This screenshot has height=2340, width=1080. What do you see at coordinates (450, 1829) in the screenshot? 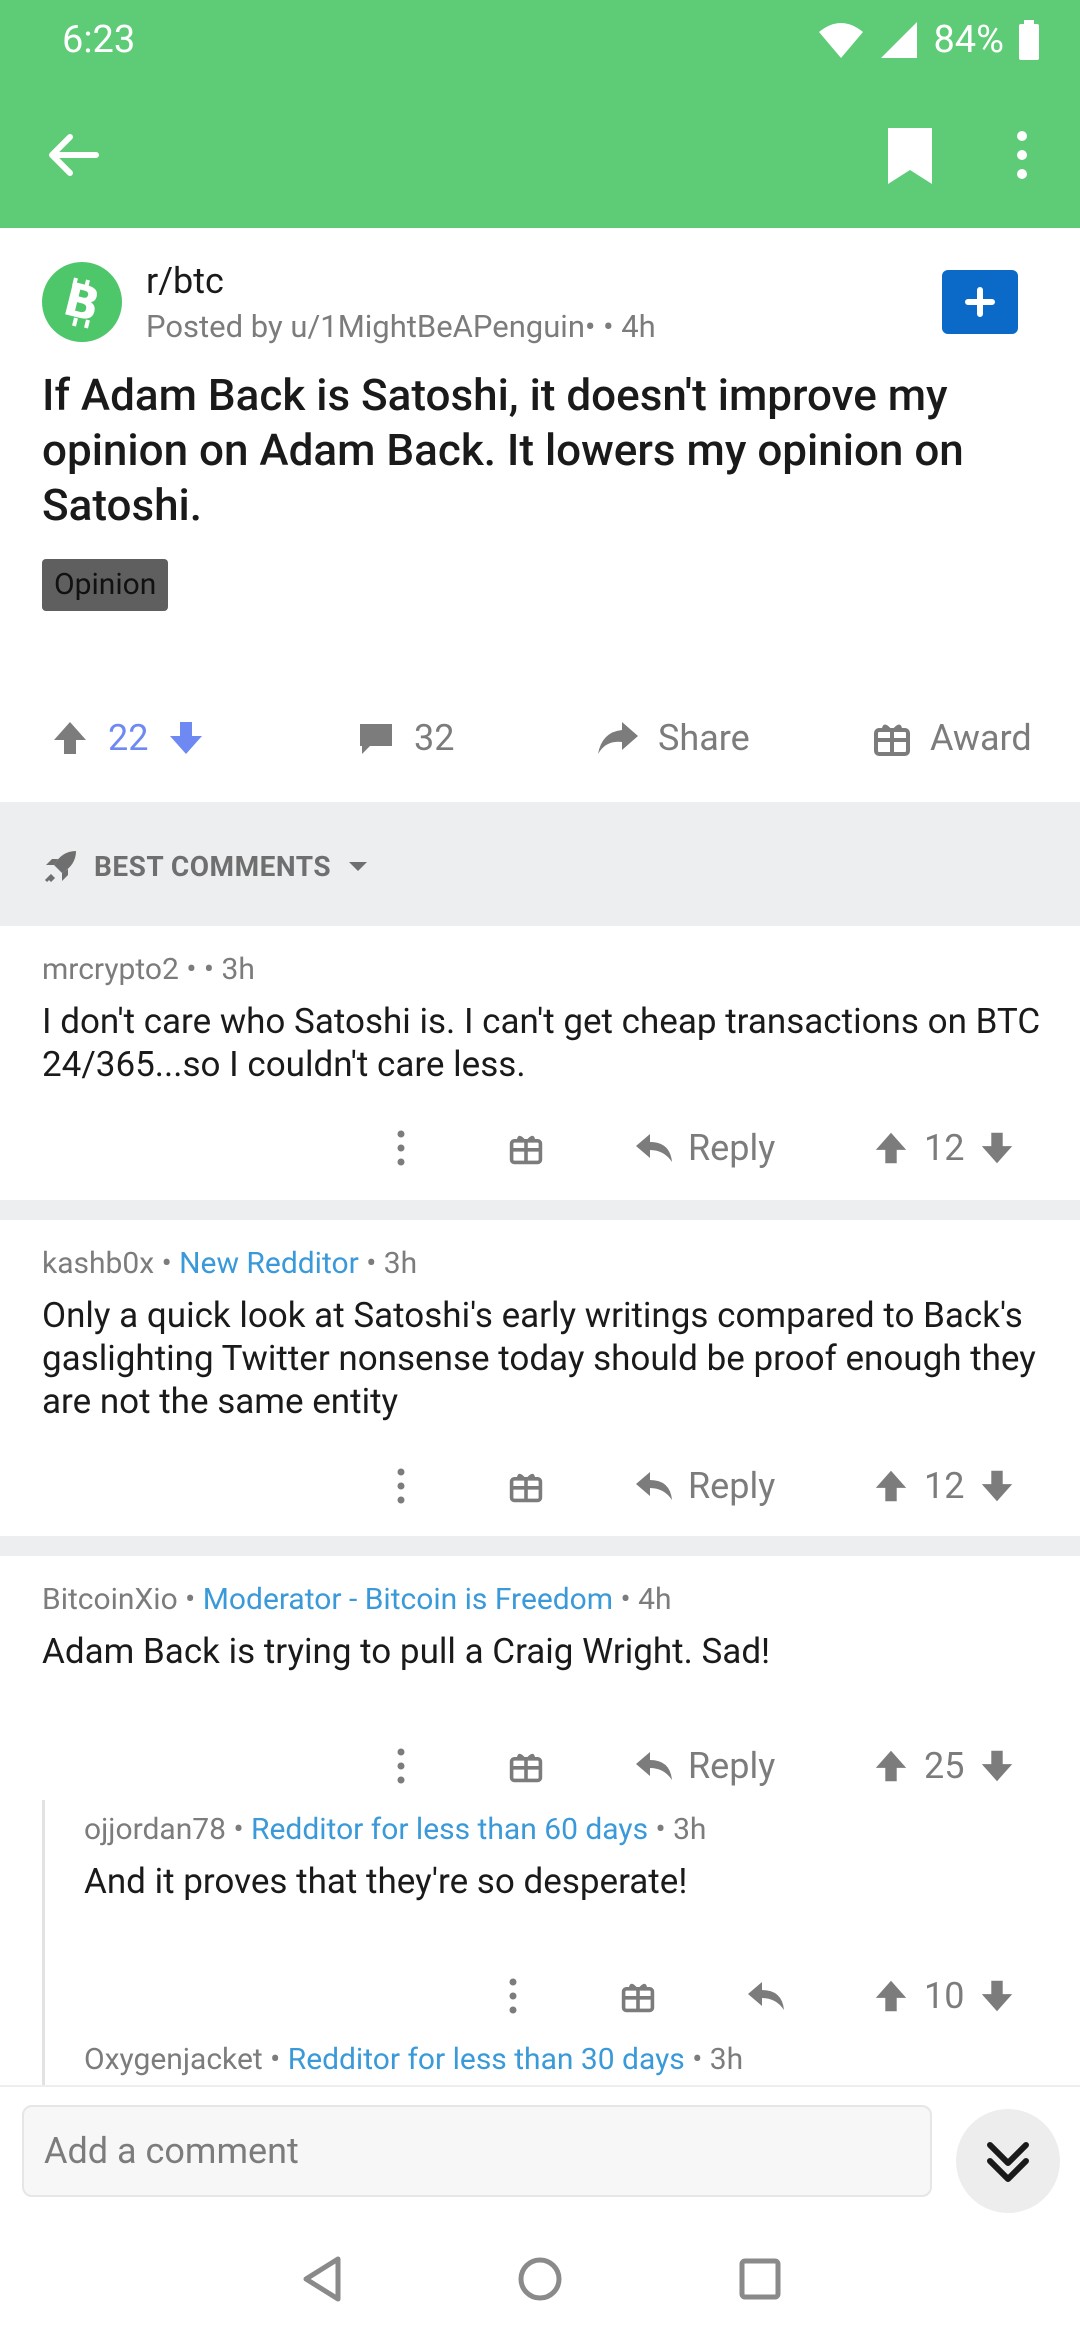
I see `author-badge: Redditor for less than 60 days` at bounding box center [450, 1829].